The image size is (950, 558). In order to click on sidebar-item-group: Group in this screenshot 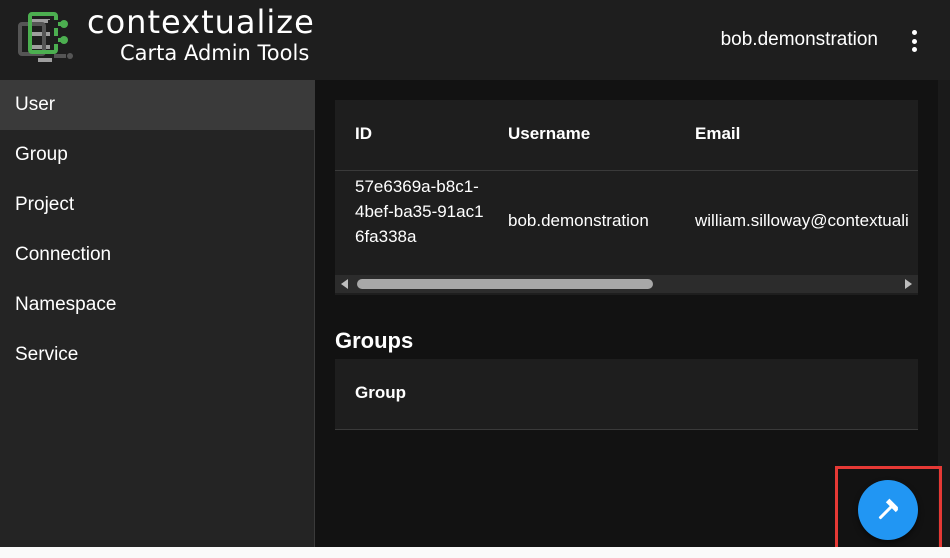, I will do `click(157, 155)`.